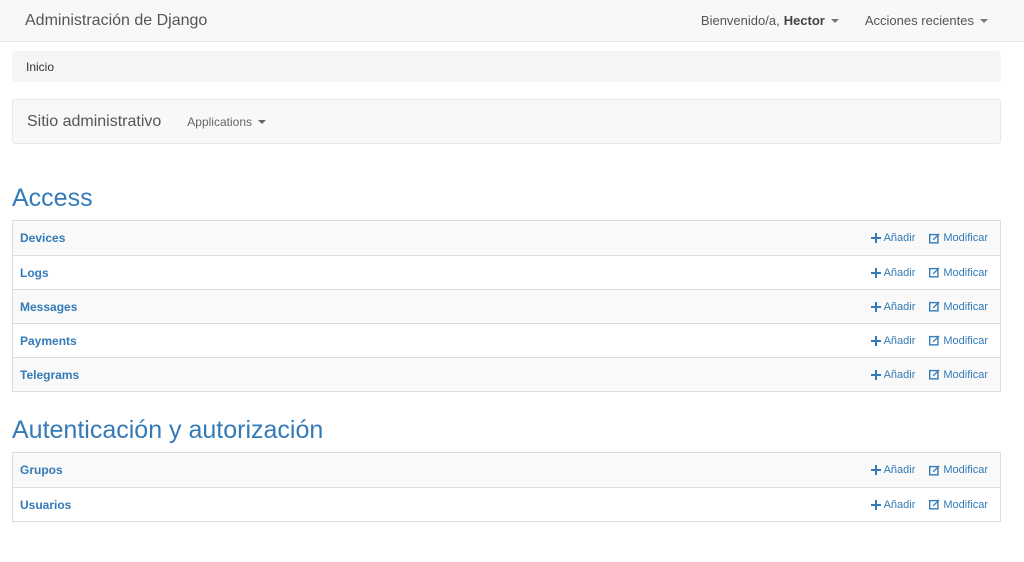 The width and height of the screenshot is (1024, 562). What do you see at coordinates (40, 67) in the screenshot?
I see `breadcrumb-home: Inicio` at bounding box center [40, 67].